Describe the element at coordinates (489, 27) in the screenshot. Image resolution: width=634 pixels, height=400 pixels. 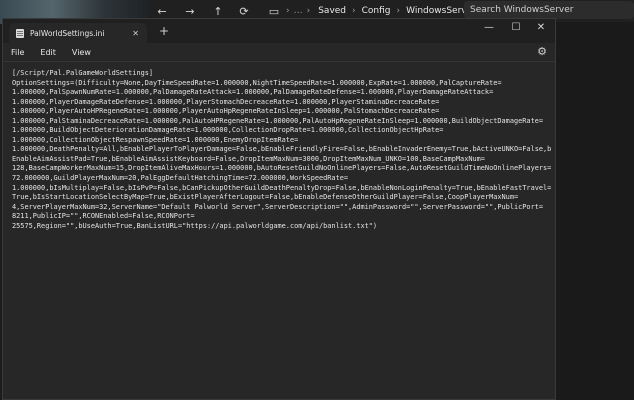
I see `minimize-button: —` at that location.